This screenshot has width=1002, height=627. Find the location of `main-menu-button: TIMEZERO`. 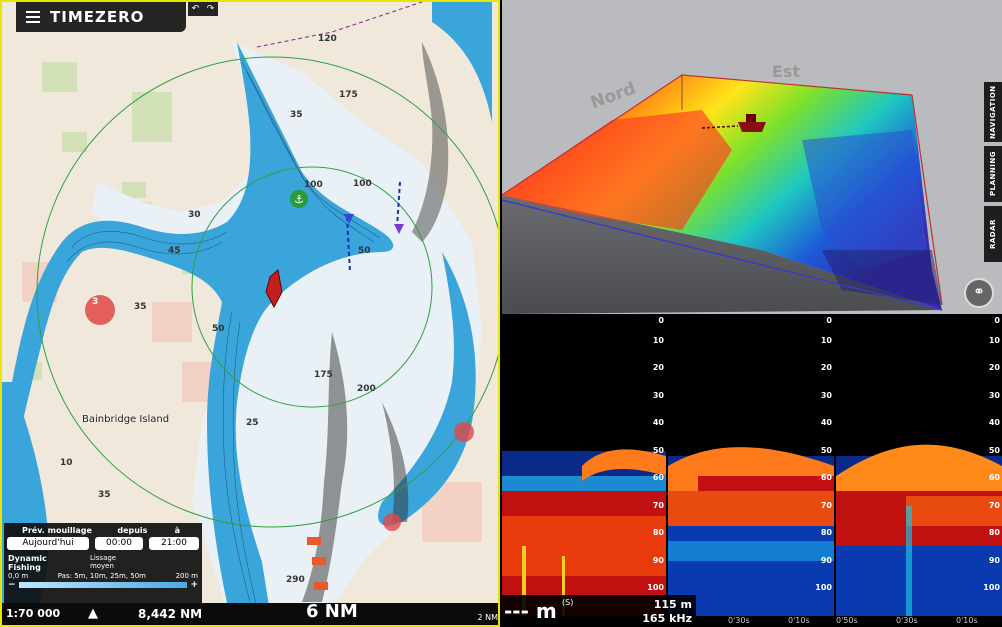

main-menu-button: TIMEZERO is located at coordinates (101, 17).